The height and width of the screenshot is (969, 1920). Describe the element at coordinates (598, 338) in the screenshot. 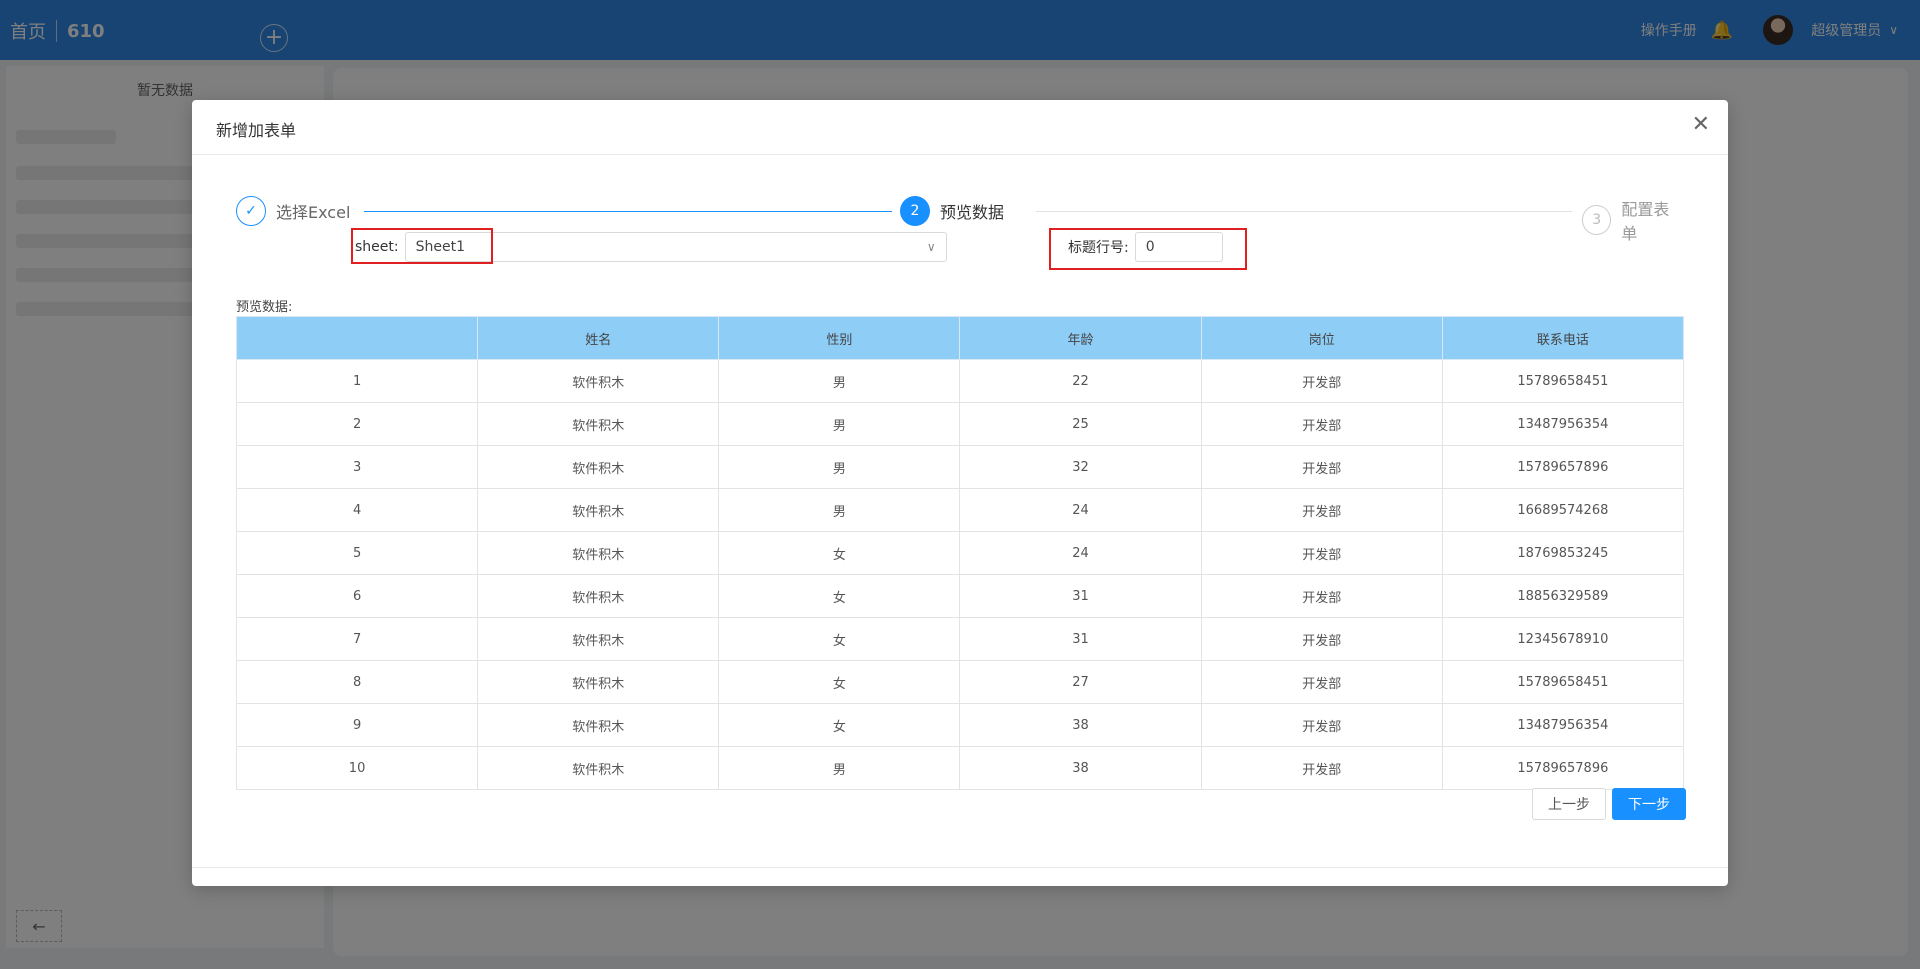

I see `column-header: 姓名` at that location.